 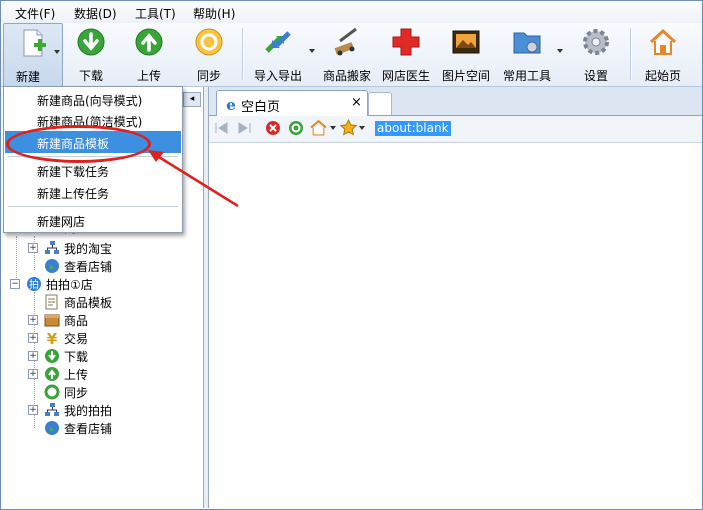 I want to click on new-button-label: 新建, so click(x=27, y=77).